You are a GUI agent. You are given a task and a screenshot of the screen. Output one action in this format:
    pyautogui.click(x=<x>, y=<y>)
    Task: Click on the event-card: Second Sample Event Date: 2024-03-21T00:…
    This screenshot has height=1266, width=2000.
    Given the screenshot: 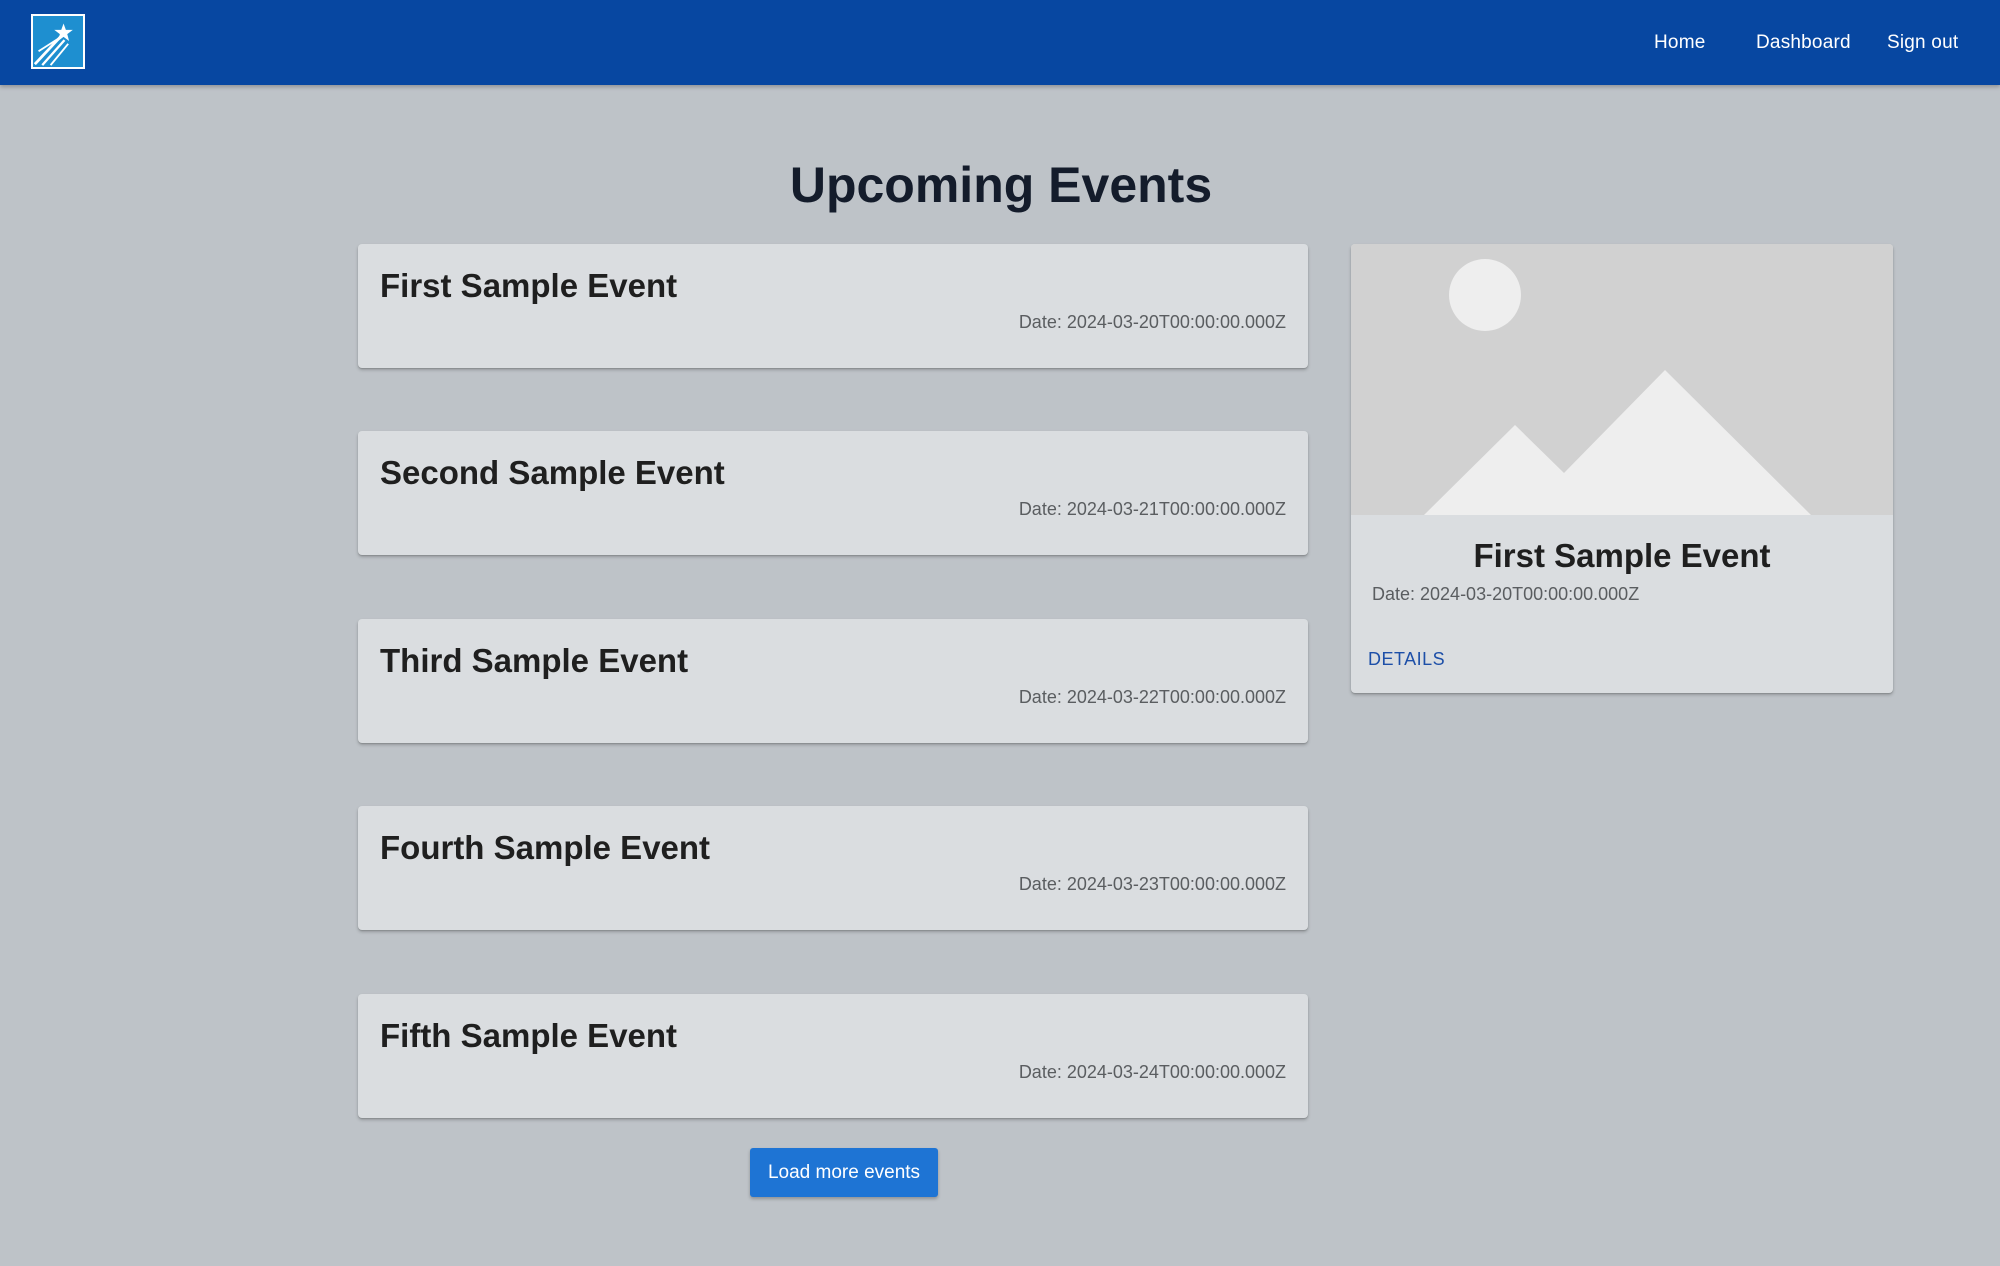 What is the action you would take?
    pyautogui.click(x=833, y=493)
    